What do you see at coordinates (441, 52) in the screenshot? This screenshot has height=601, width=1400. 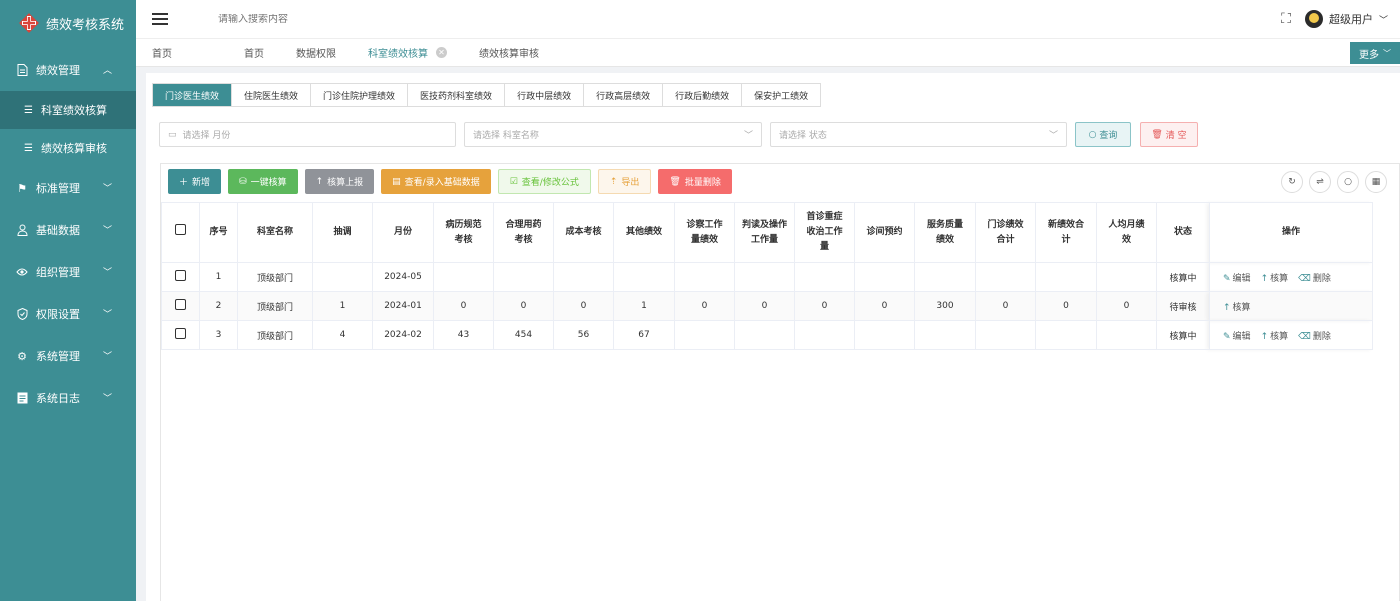 I see `close-icon: ✕` at bounding box center [441, 52].